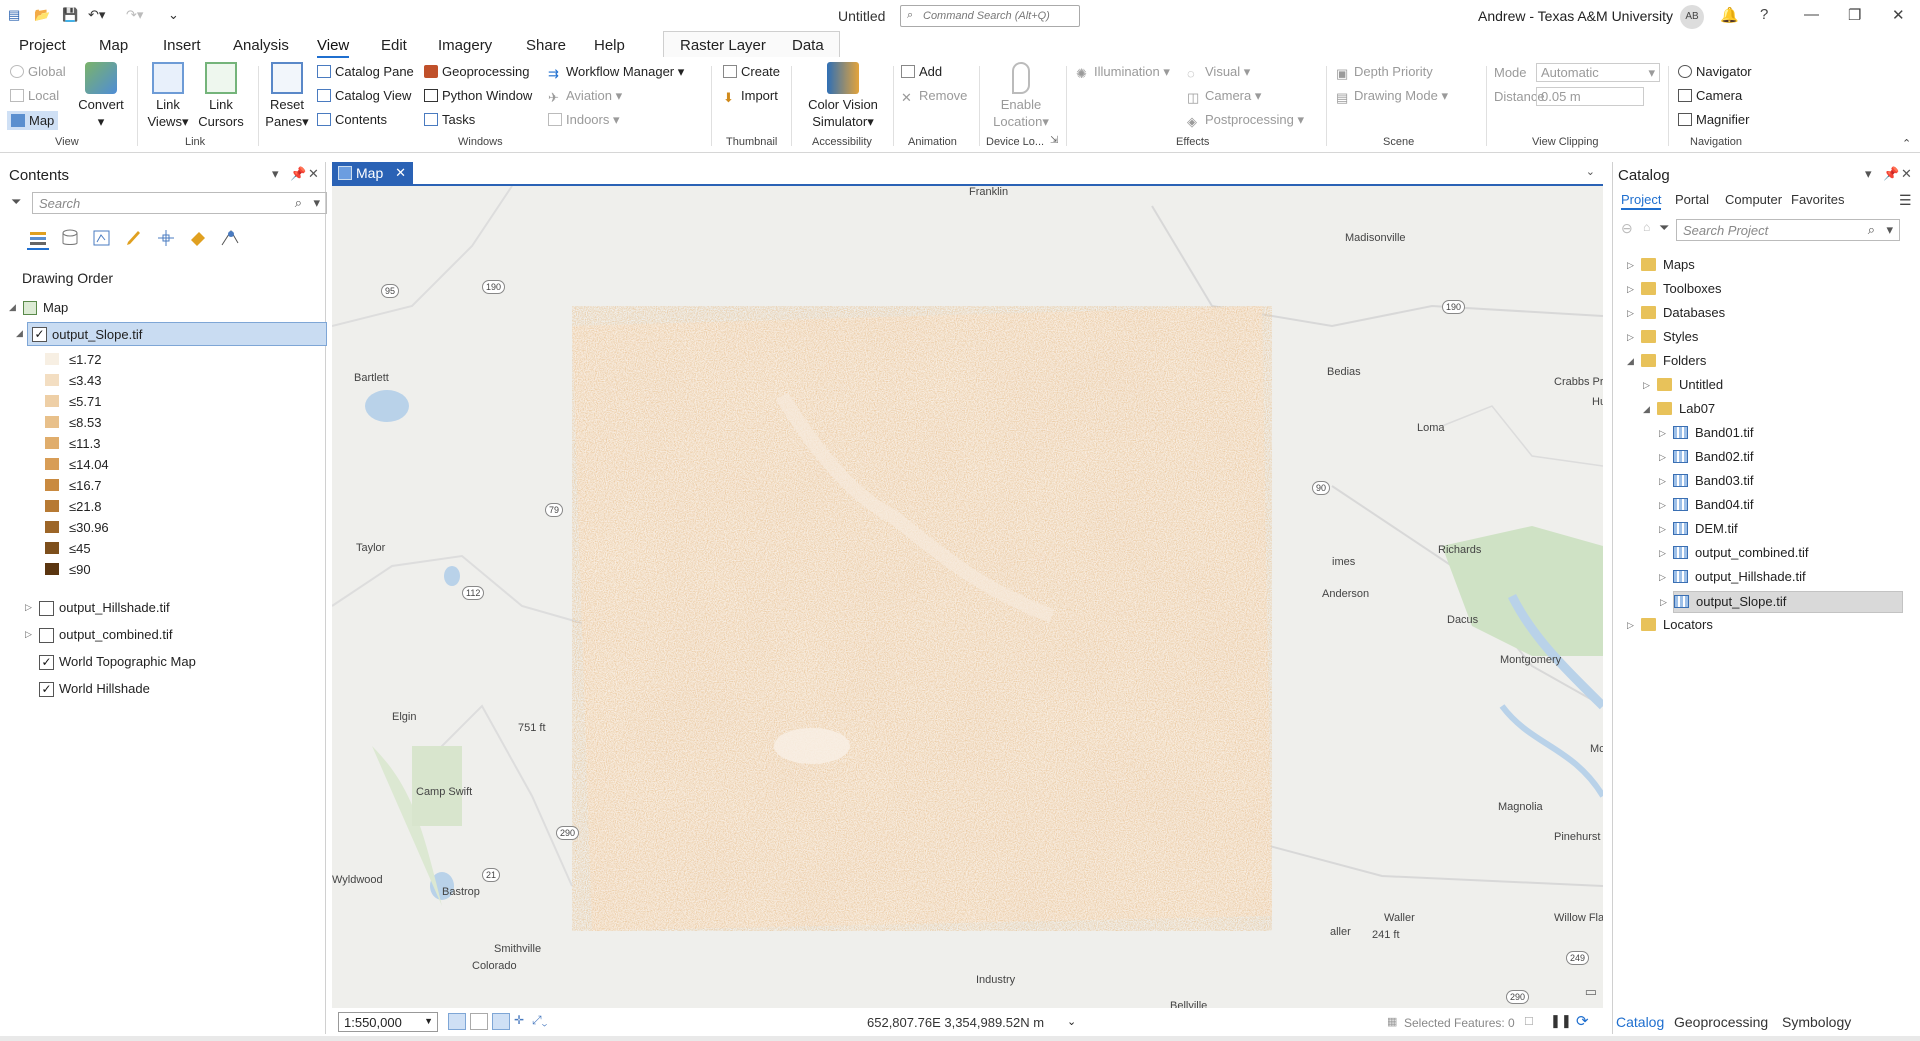  Describe the element at coordinates (1641, 201) in the screenshot. I see `catalog-tab: Project` at that location.